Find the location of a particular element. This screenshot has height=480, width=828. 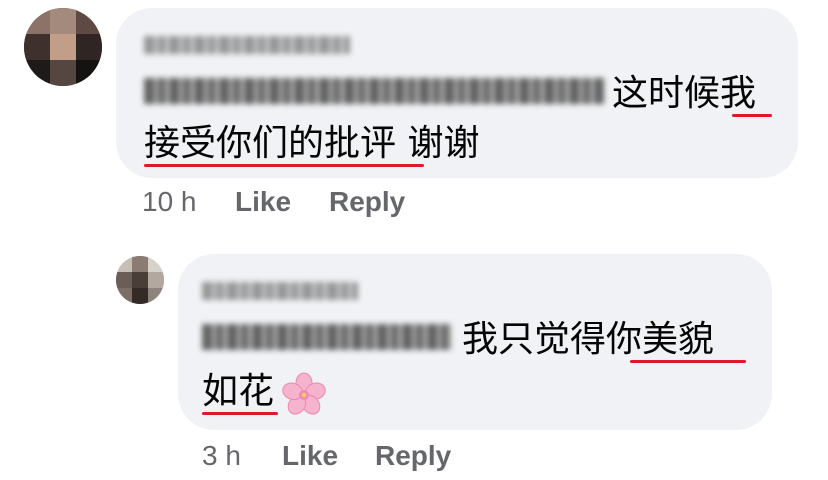

cherry-blossom-icon is located at coordinates (304, 393).